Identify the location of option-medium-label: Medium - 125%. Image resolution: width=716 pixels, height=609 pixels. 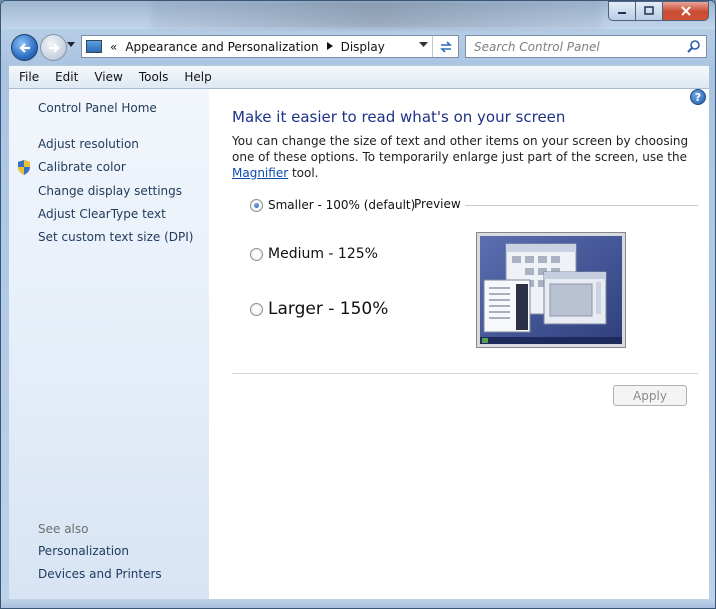
(323, 254).